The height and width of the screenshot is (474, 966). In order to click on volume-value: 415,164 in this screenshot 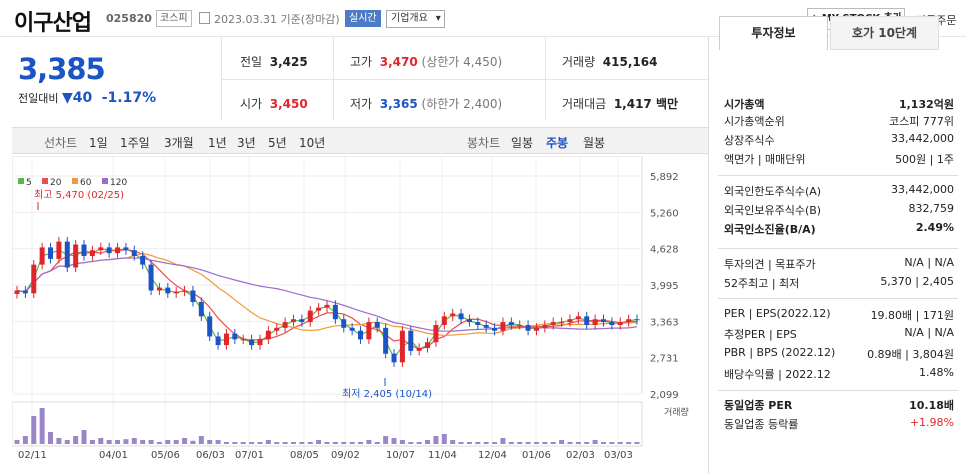, I will do `click(630, 62)`.